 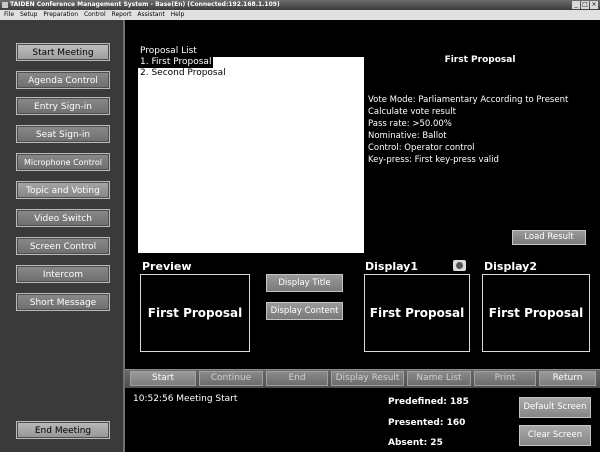 I want to click on sidebar-item-screen-control: Screen Control, so click(x=63, y=246).